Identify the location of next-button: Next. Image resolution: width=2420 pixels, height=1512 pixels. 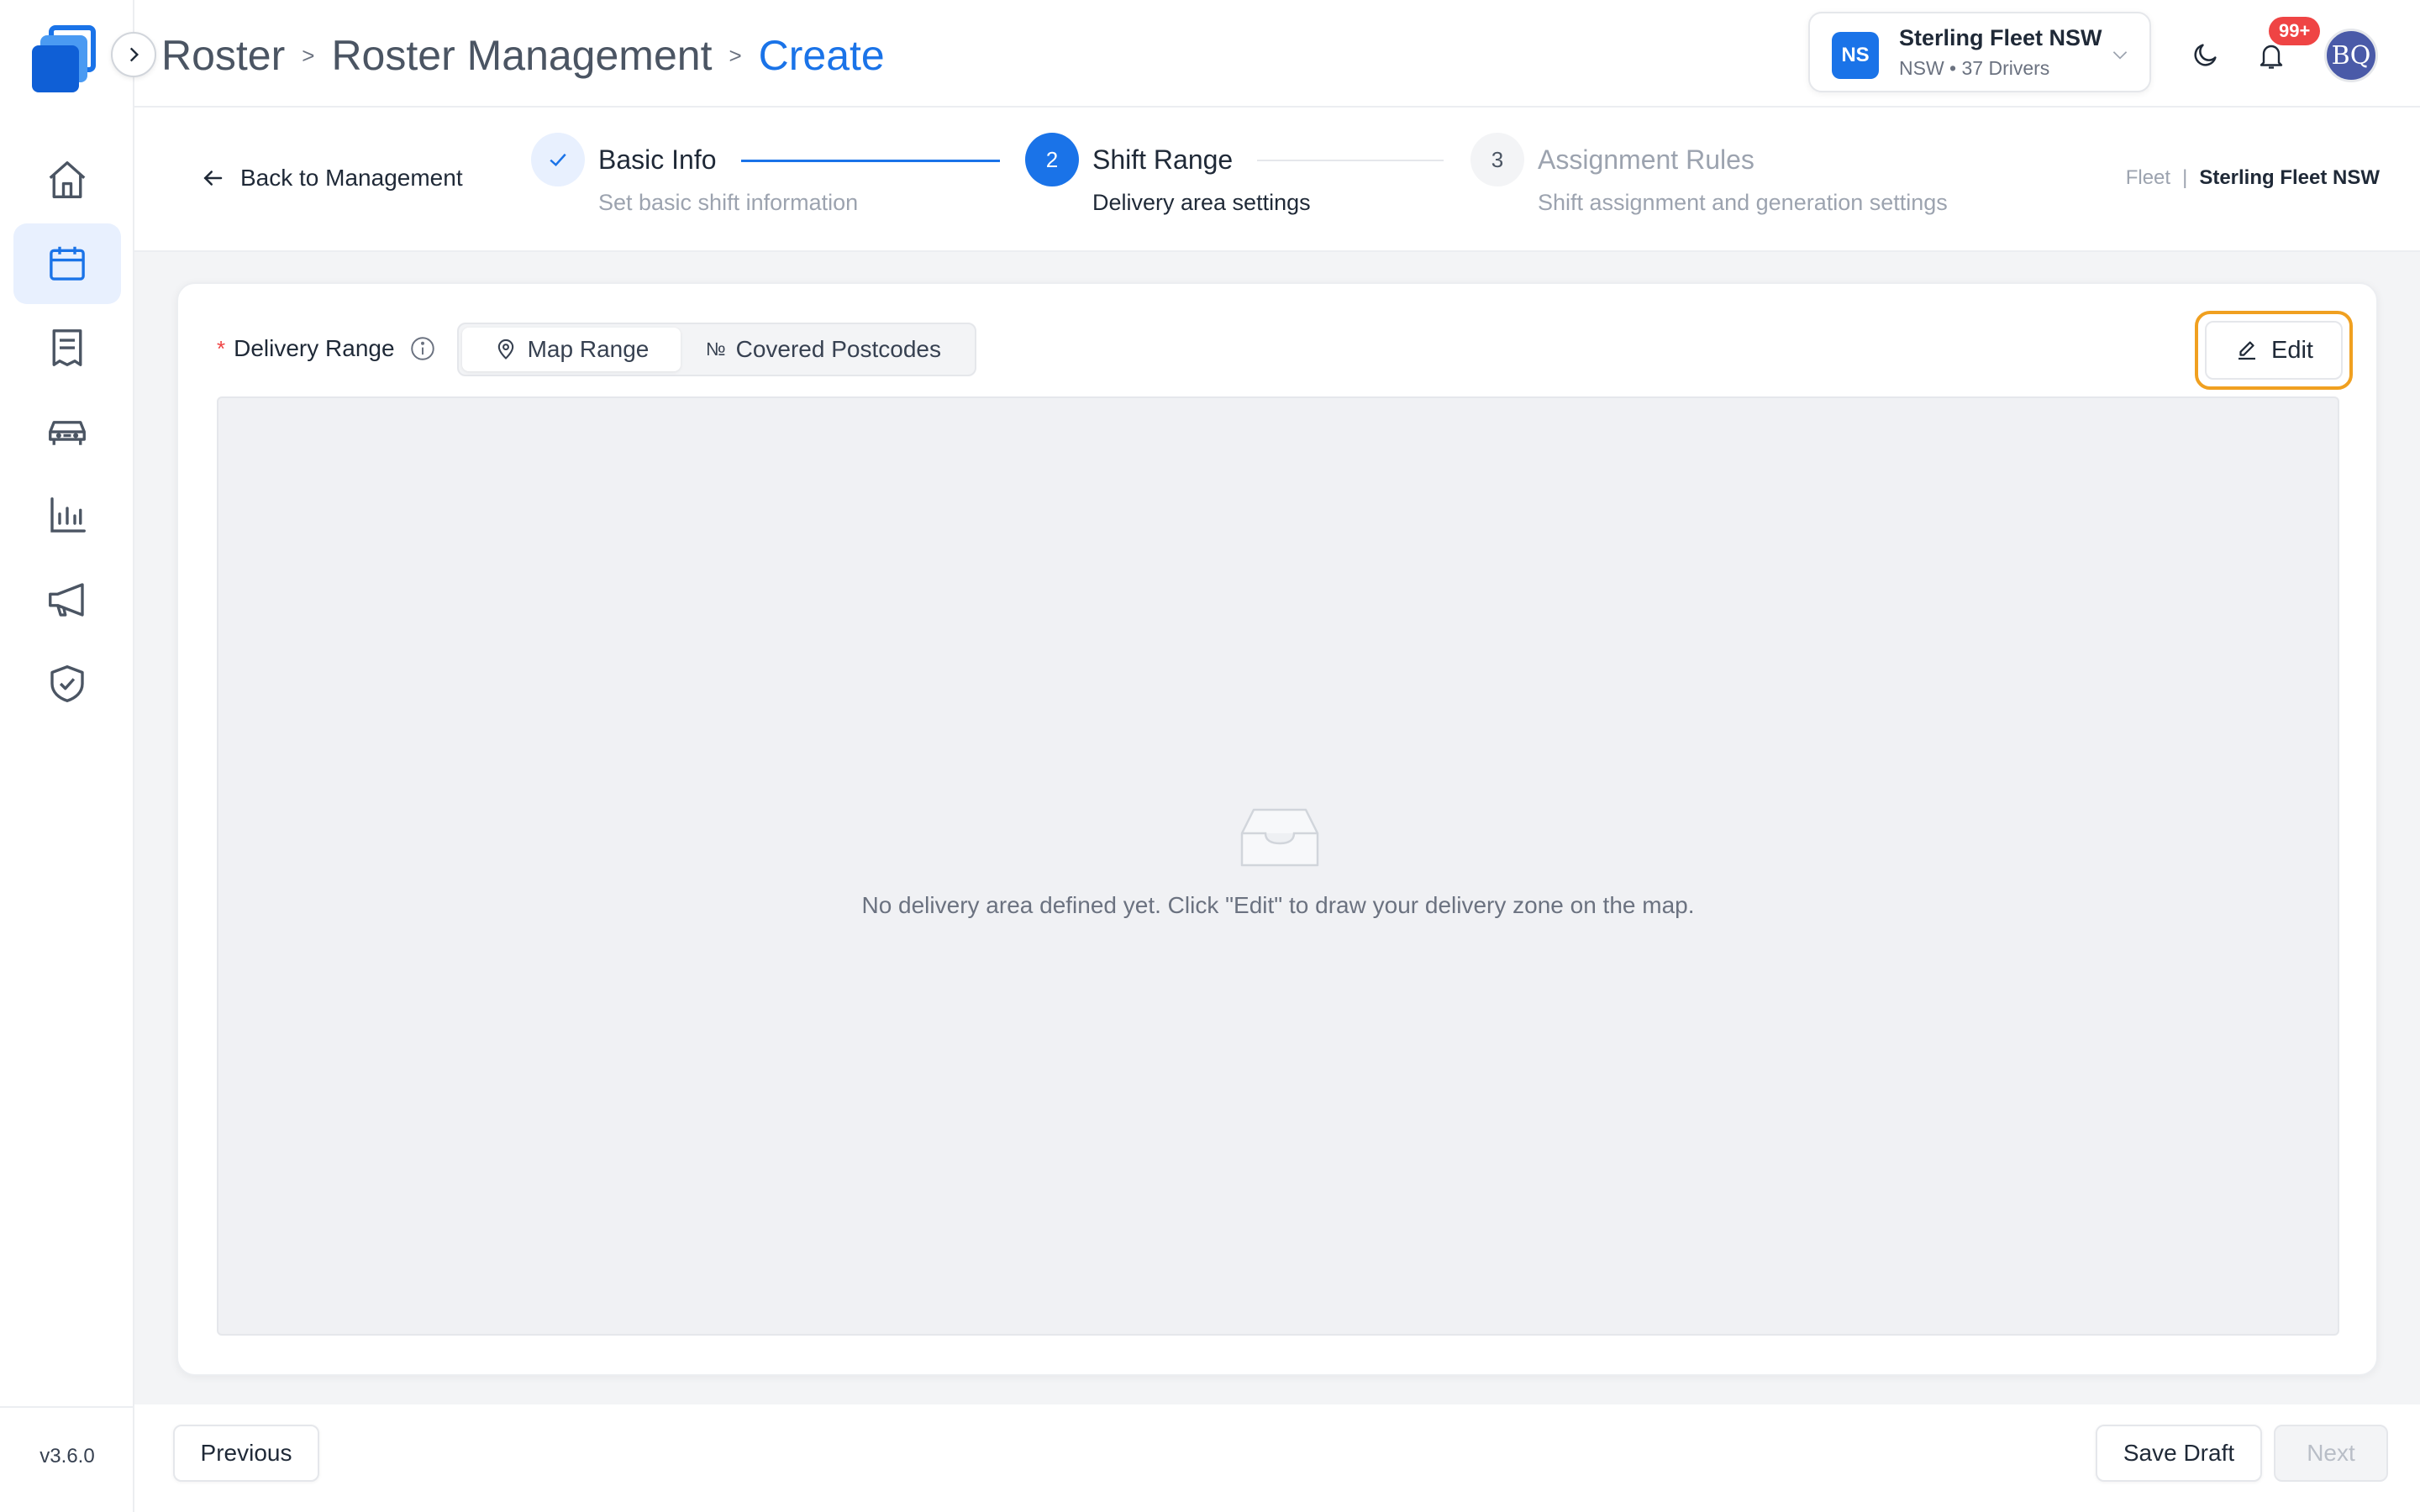
(2331, 1453).